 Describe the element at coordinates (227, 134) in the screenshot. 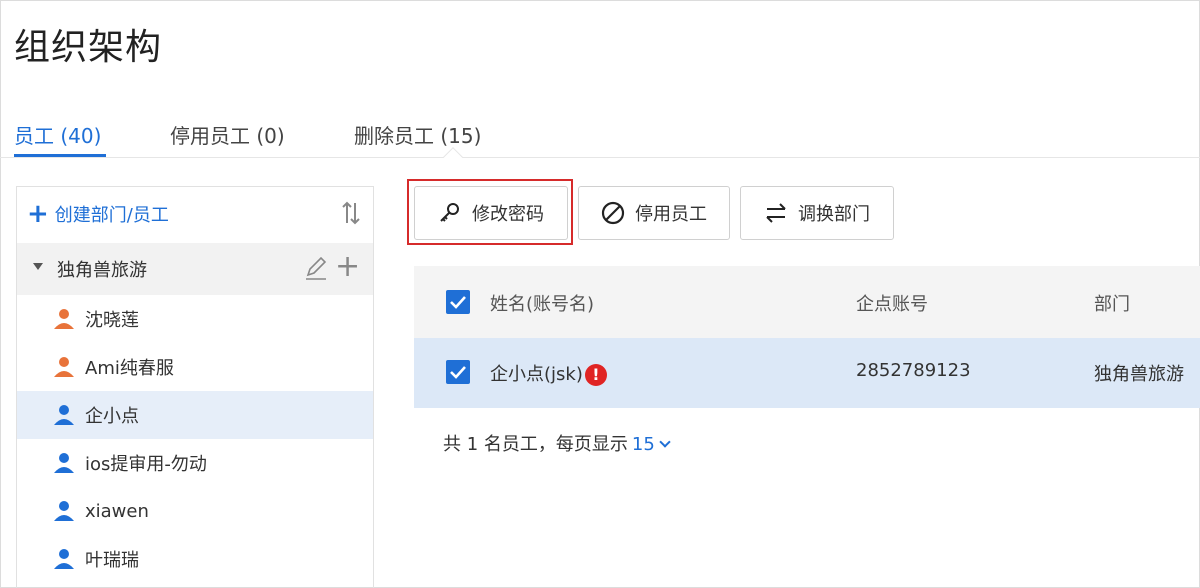

I see `tab-disabled-employees: 停用员工 (0)` at that location.